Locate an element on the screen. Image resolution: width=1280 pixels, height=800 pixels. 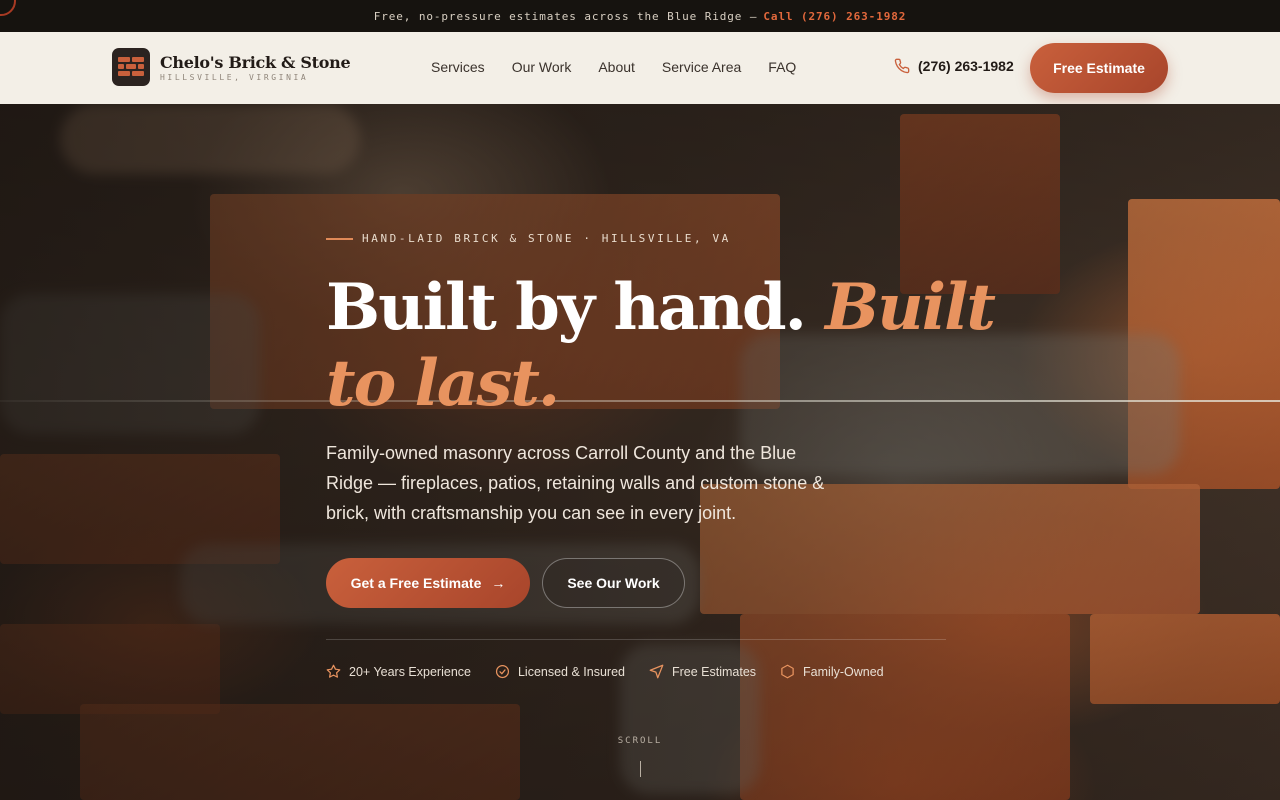
nav-service-area: Service Area is located at coordinates (701, 67).